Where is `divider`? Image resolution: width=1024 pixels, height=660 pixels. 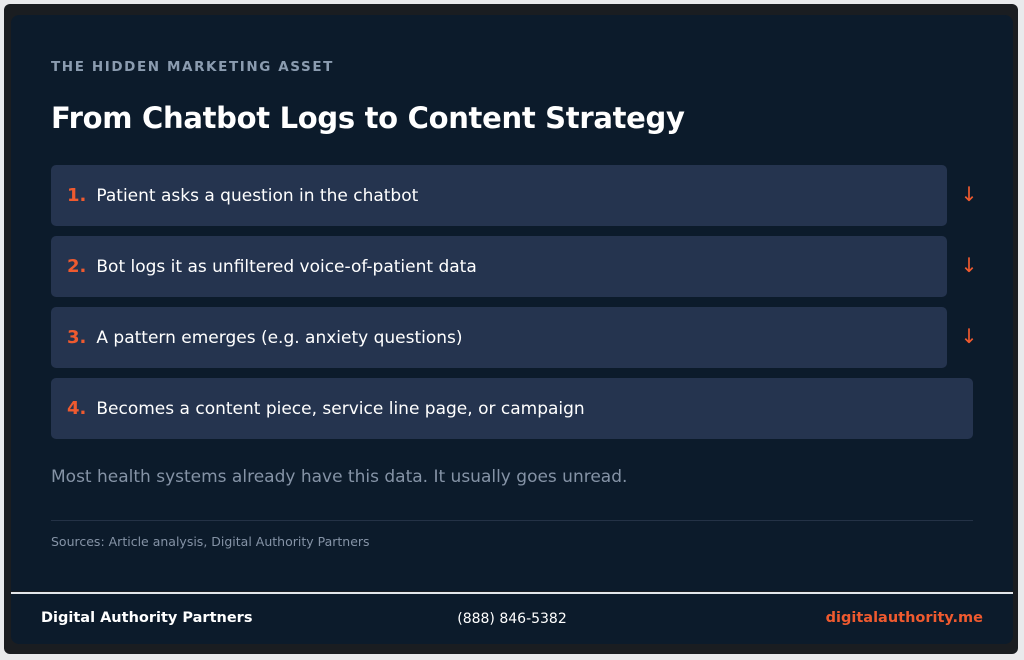
divider is located at coordinates (512, 520).